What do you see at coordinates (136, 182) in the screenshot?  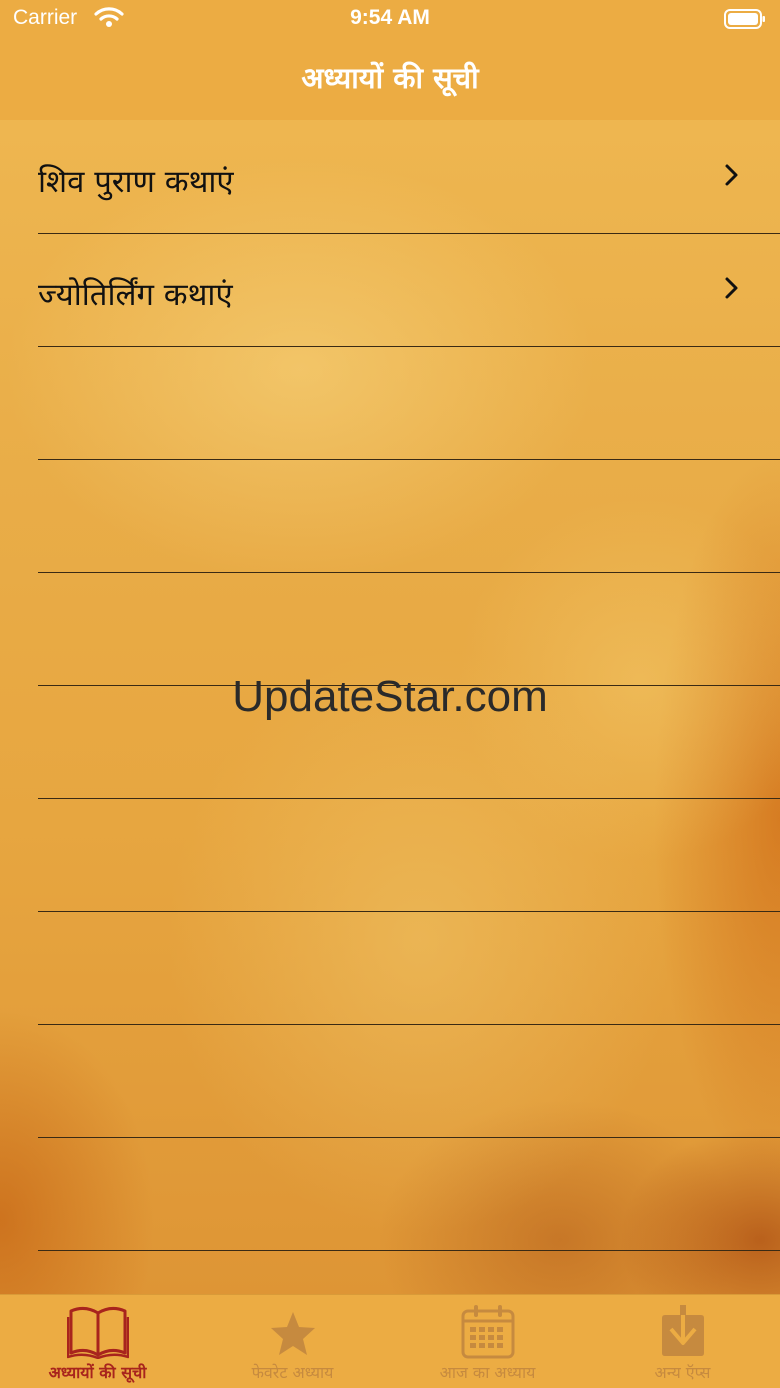 I see `list-item-label: शिव पुराण कथाएं` at bounding box center [136, 182].